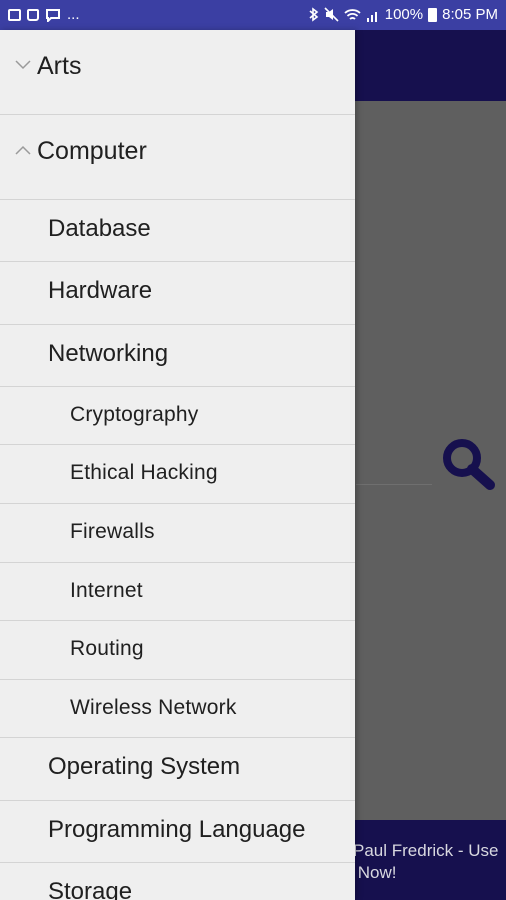 The width and height of the screenshot is (506, 900). What do you see at coordinates (23, 150) in the screenshot?
I see `chevron-up-icon` at bounding box center [23, 150].